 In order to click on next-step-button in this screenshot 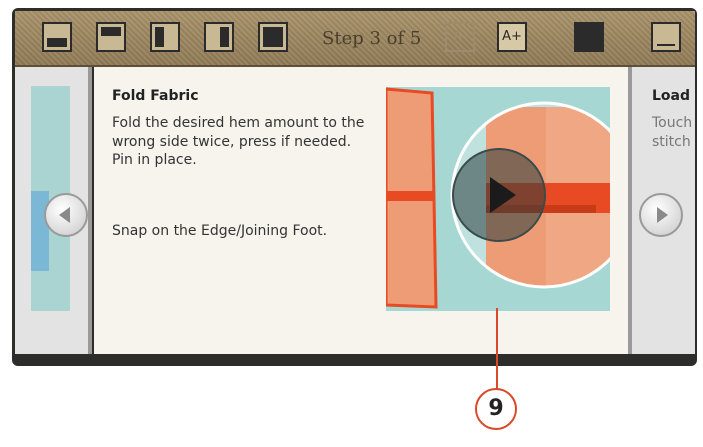, I will do `click(661, 215)`.